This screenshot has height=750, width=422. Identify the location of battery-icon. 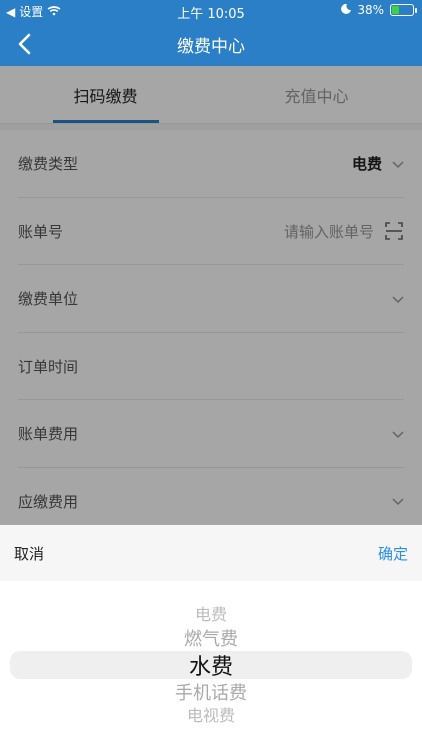
(403, 10).